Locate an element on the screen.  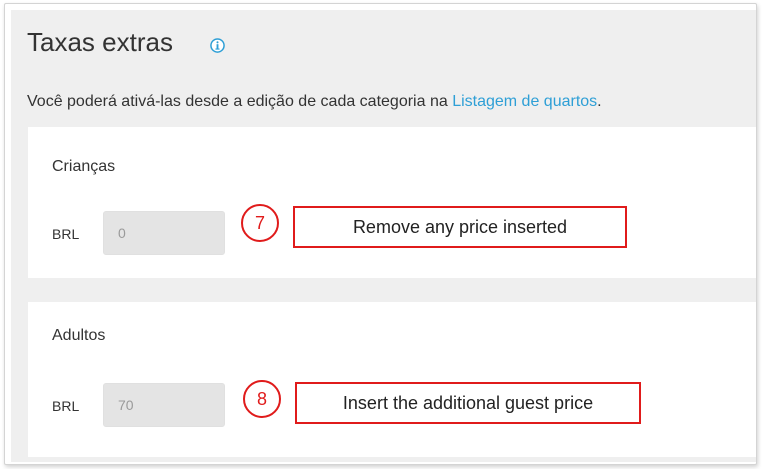
annotation-7-callout: Remove any price inserted is located at coordinates (460, 227).